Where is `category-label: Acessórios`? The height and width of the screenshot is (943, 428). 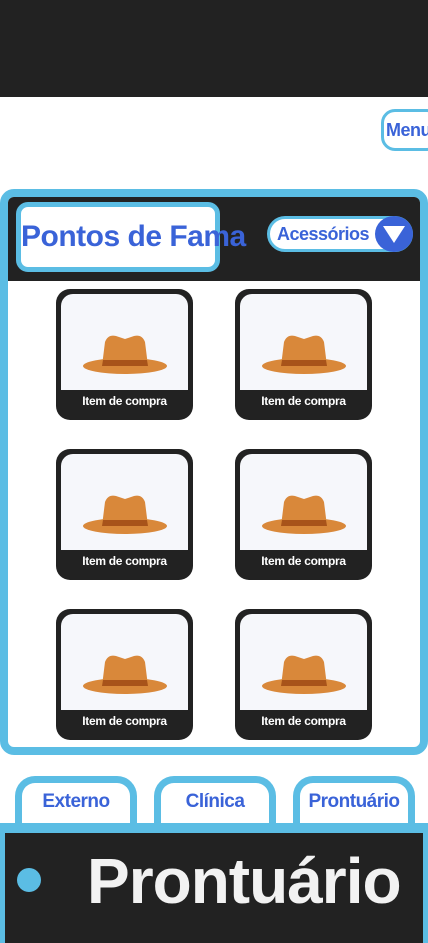
category-label: Acessórios is located at coordinates (323, 234).